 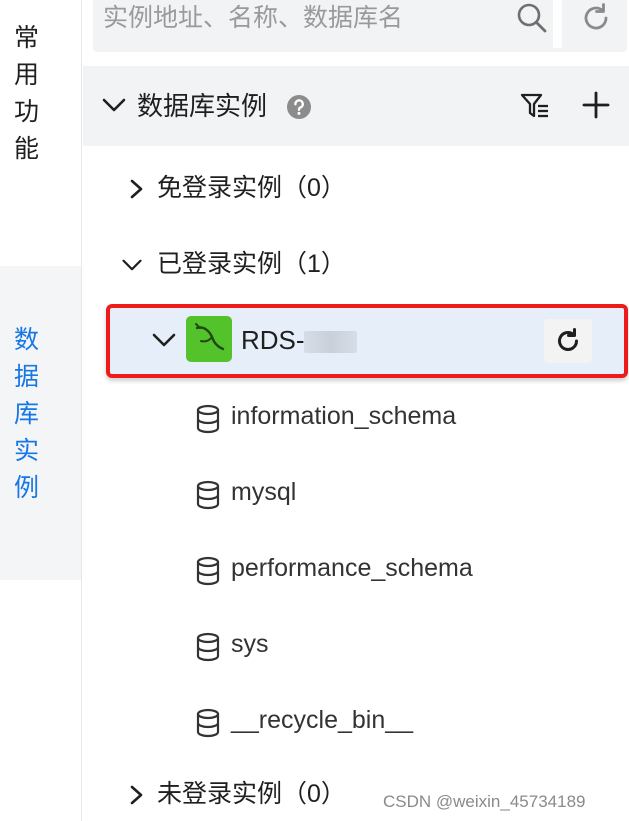 What do you see at coordinates (356, 494) in the screenshot?
I see `database-item: mysql` at bounding box center [356, 494].